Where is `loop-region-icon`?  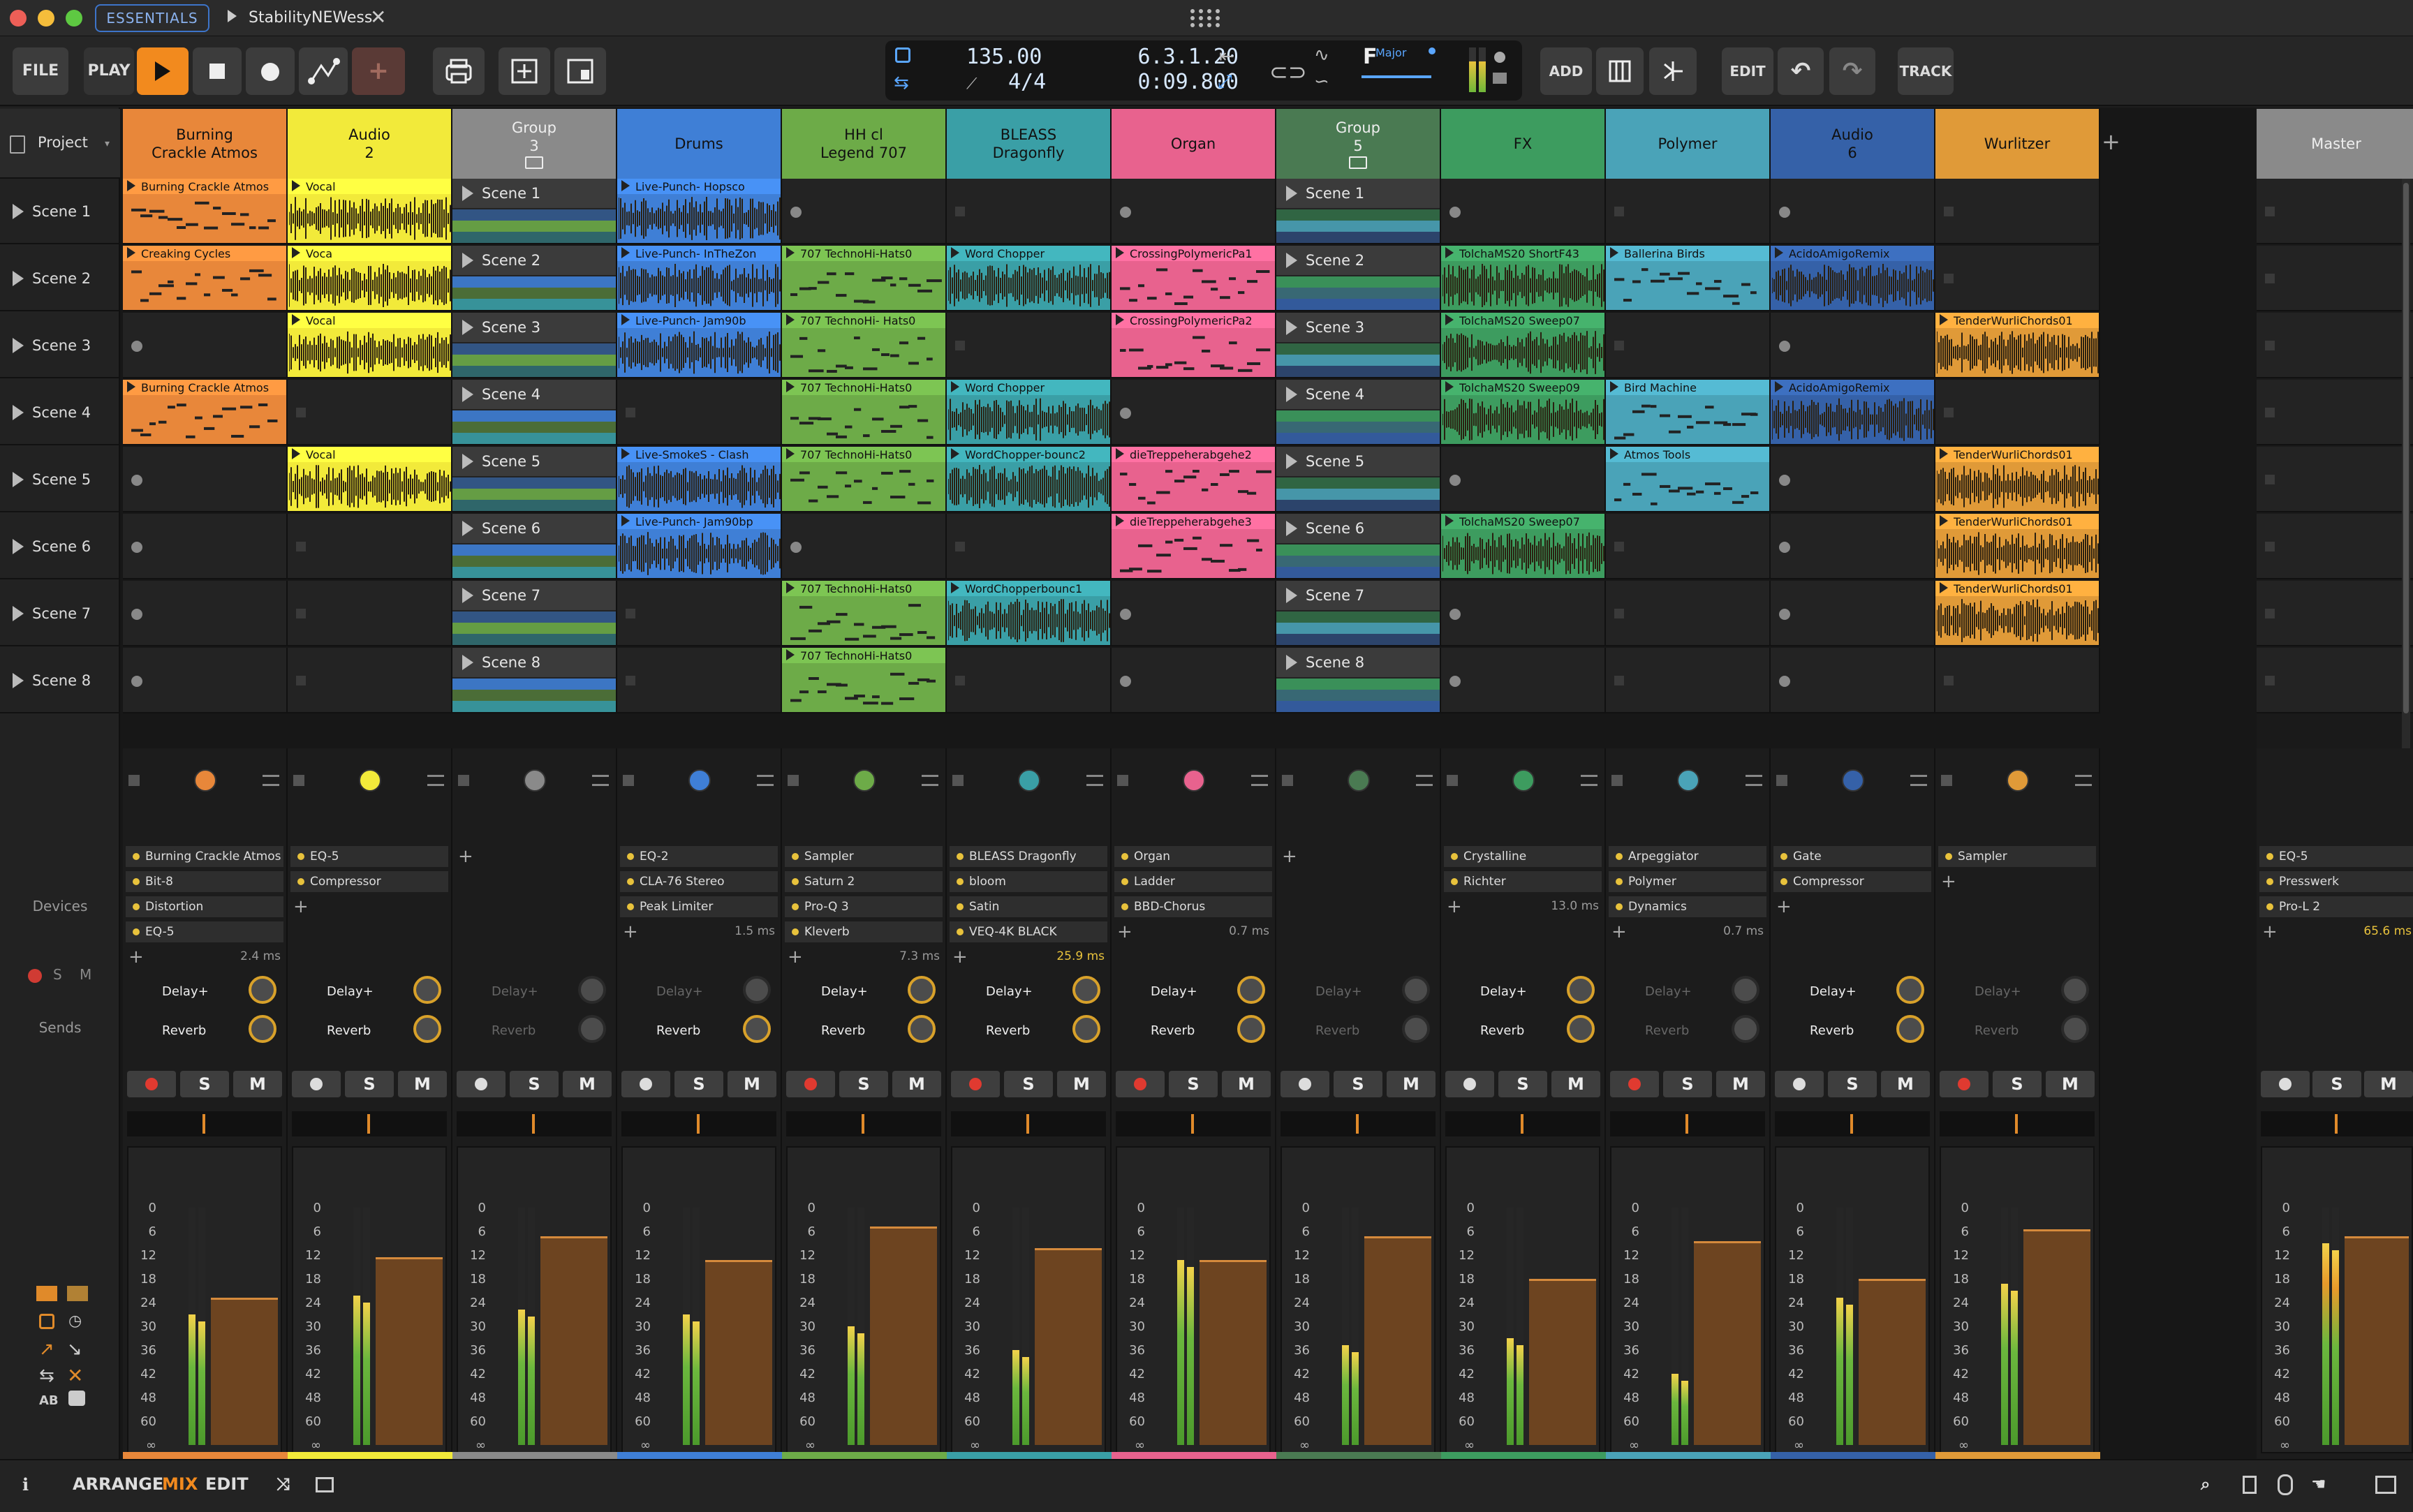 loop-region-icon is located at coordinates (902, 55).